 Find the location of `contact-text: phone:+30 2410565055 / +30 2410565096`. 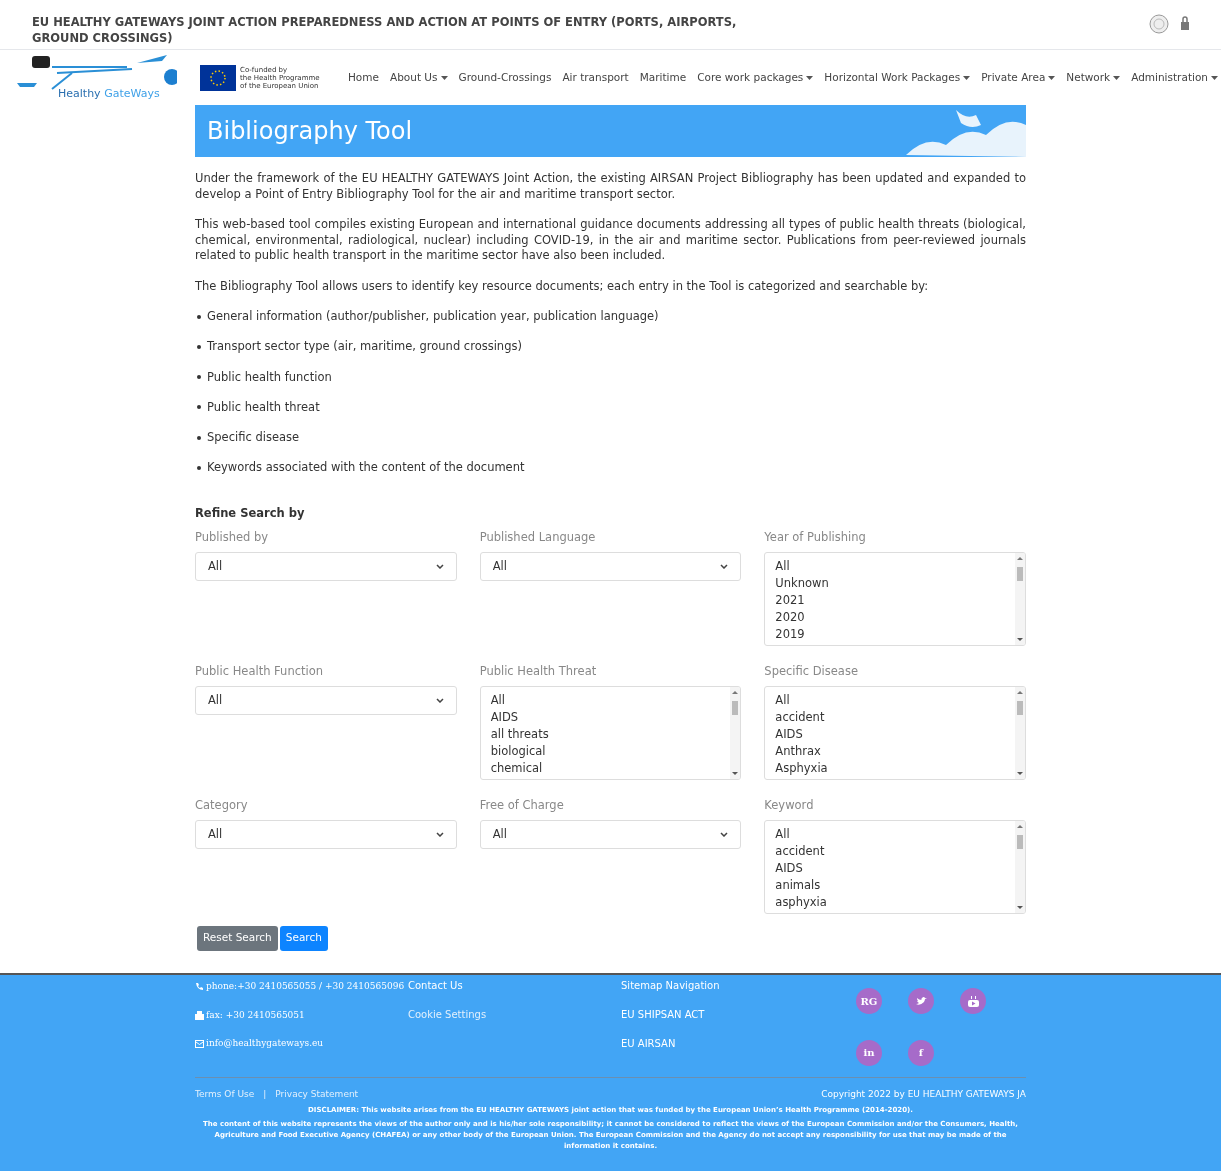

contact-text: phone:+30 2410565055 / +30 2410565096 is located at coordinates (305, 986).